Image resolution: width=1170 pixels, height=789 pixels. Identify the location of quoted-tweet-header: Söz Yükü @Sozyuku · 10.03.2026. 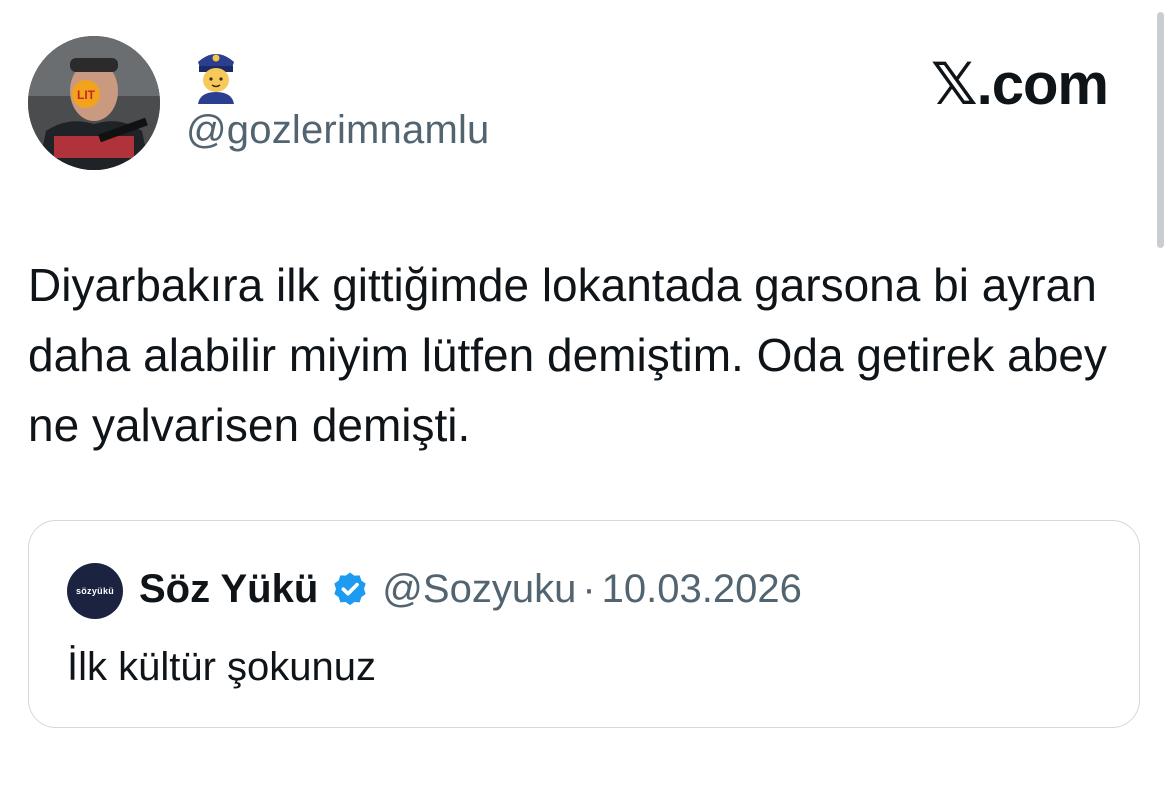
(470, 589).